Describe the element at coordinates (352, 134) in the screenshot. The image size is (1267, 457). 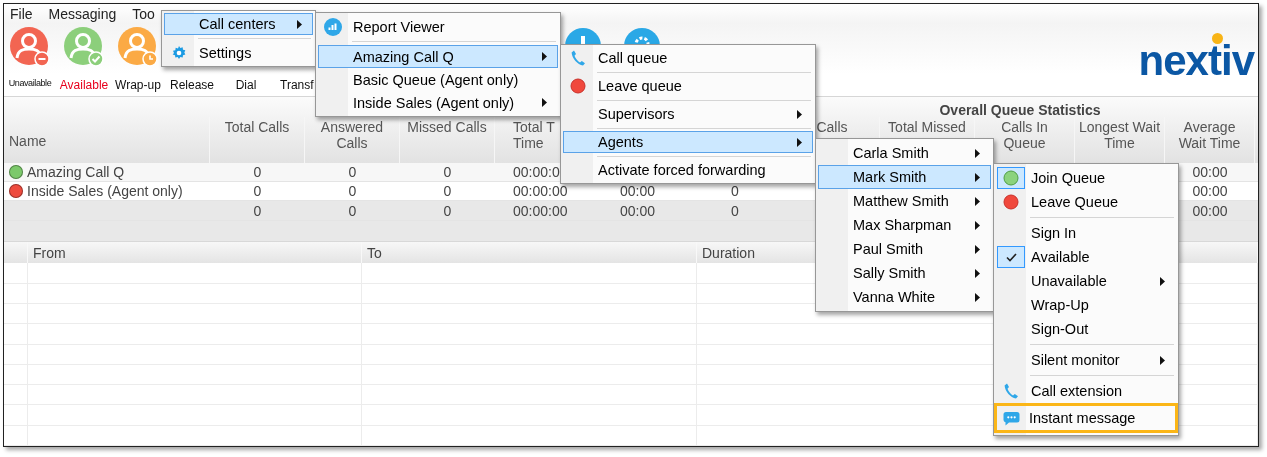
I see `column-header: Answered Calls` at that location.